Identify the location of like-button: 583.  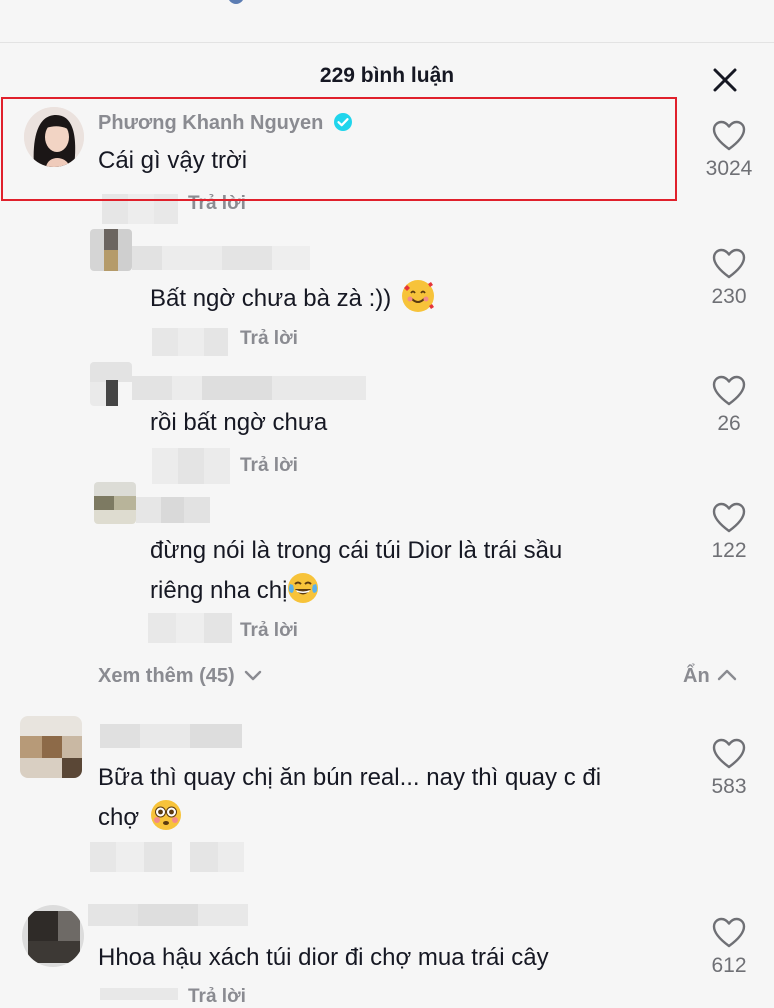
(729, 768).